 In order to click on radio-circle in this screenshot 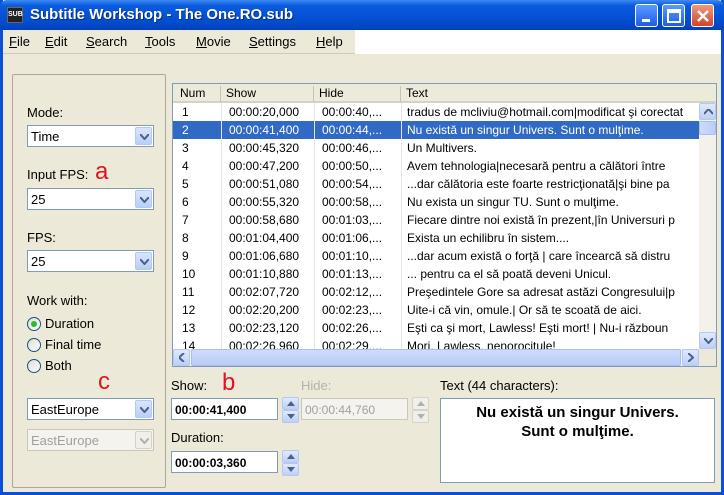, I will do `click(34, 324)`.